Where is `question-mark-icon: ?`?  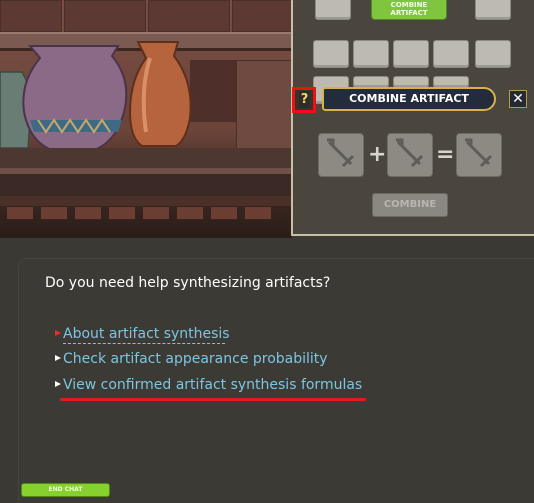 question-mark-icon: ? is located at coordinates (304, 99).